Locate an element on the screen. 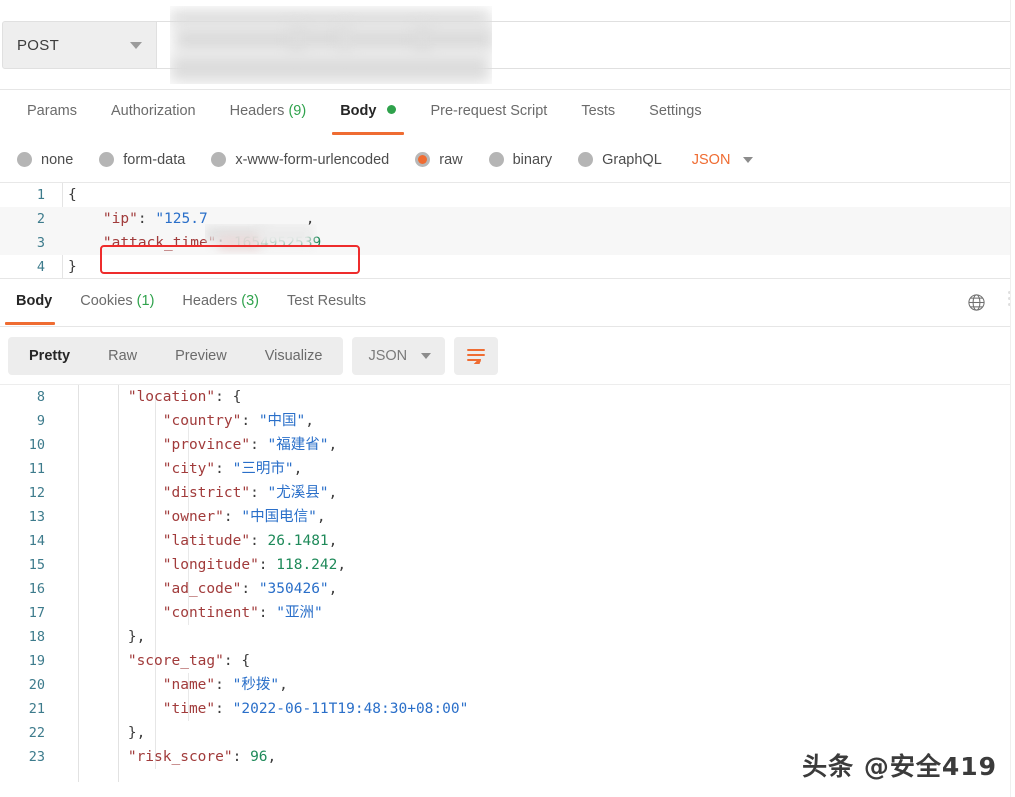 The width and height of the screenshot is (1015, 797). response-tab-cookies: Cookies (1) is located at coordinates (117, 303).